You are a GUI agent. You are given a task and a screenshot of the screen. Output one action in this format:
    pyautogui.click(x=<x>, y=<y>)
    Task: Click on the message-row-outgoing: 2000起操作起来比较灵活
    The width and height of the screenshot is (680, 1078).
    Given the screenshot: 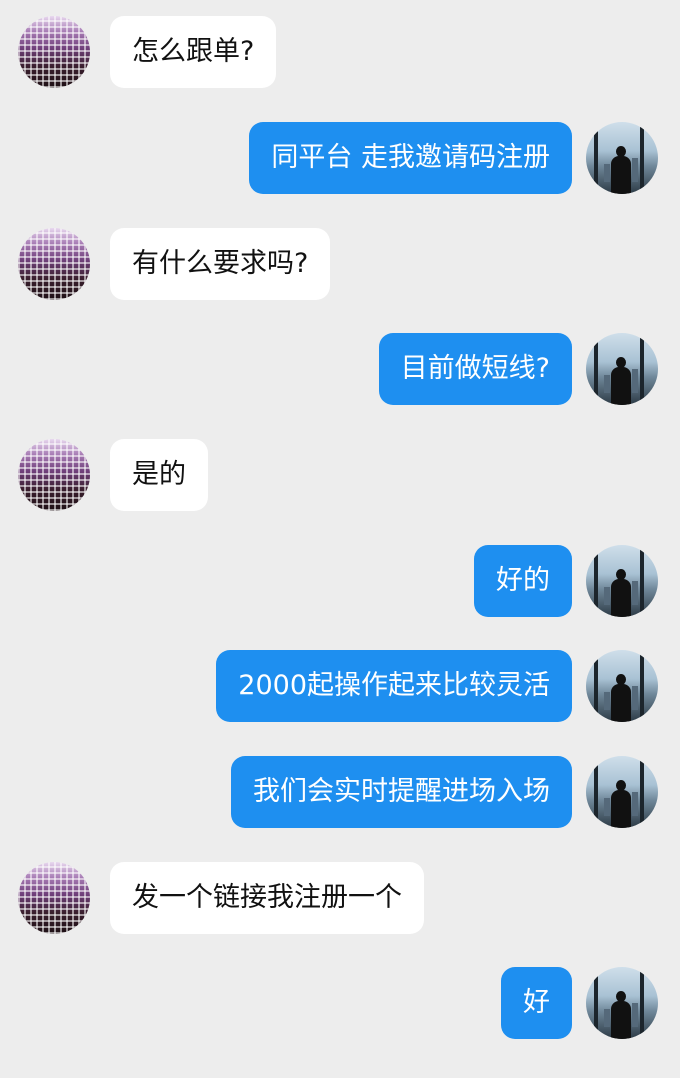 What is the action you would take?
    pyautogui.click(x=340, y=686)
    